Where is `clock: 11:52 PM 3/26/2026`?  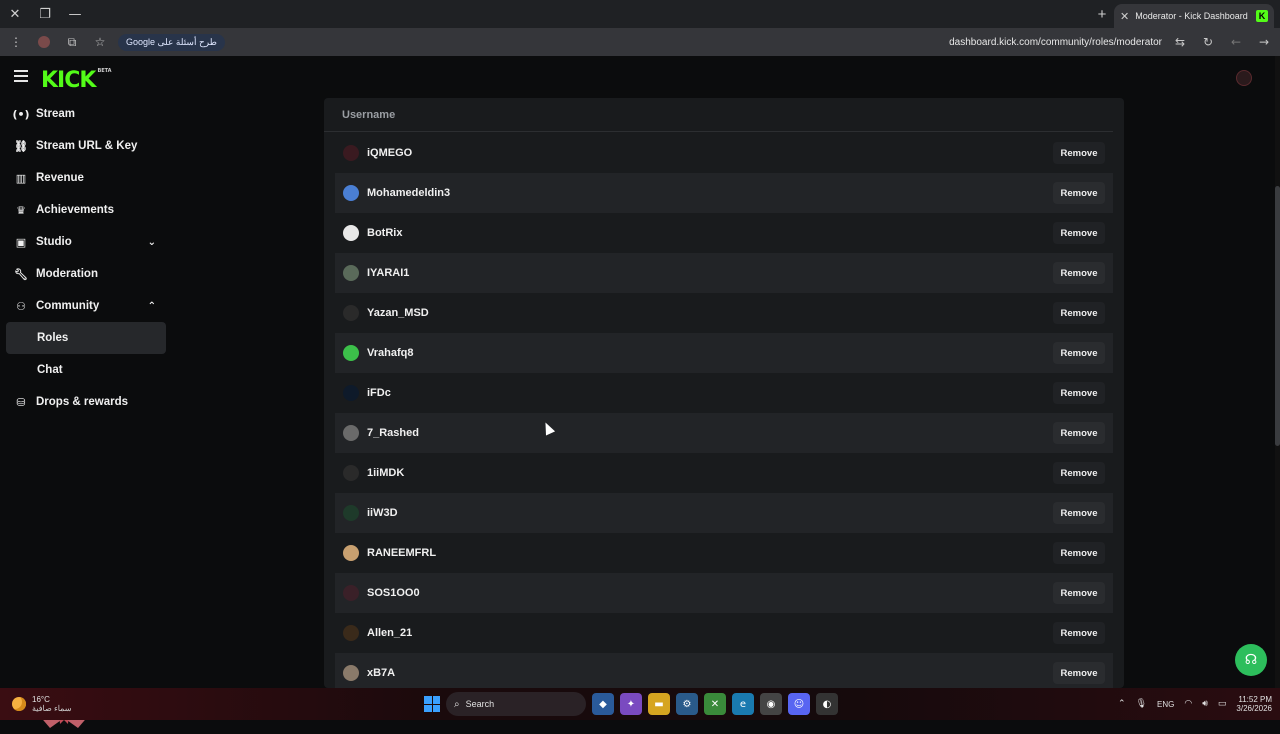
clock: 11:52 PM 3/26/2026 is located at coordinates (1254, 704).